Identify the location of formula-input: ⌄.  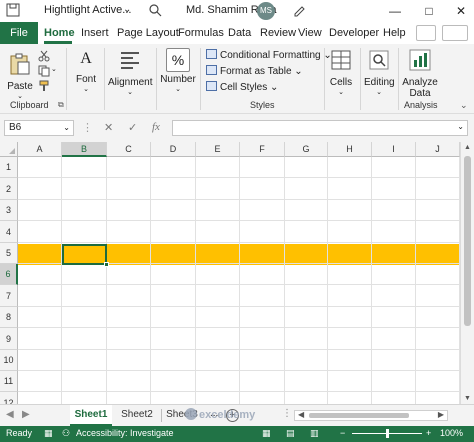
(320, 128).